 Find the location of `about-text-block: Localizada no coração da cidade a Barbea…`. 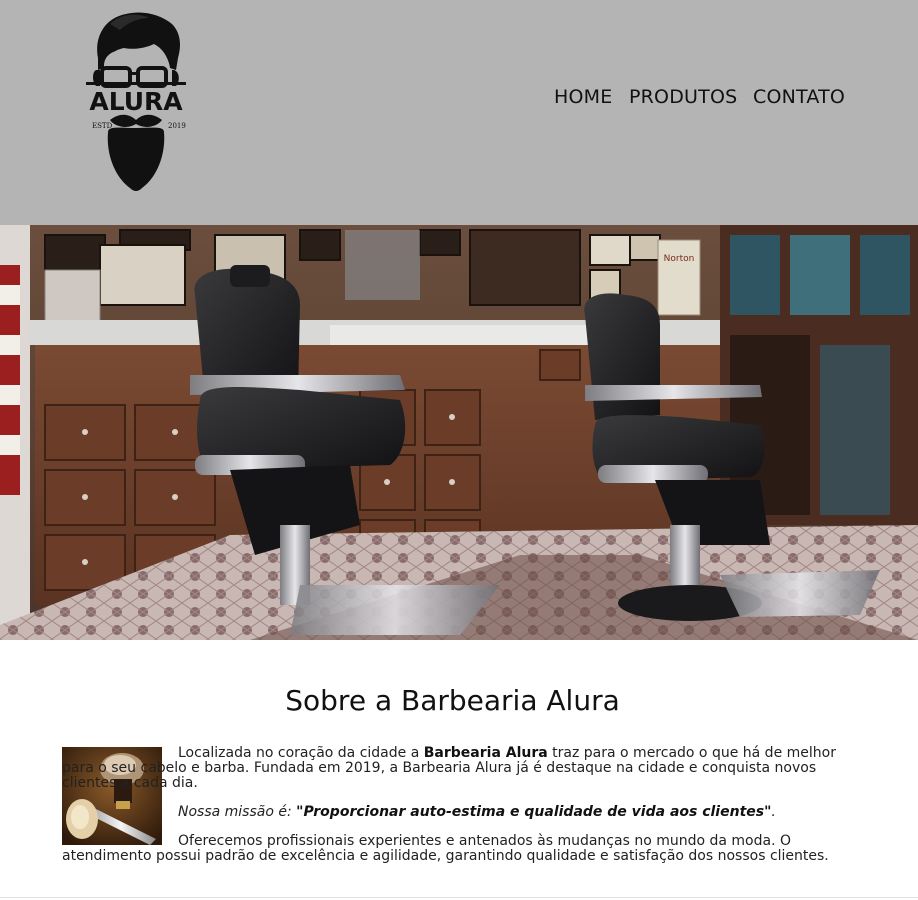

about-text-block: Localizada no coração da cidade a Barbea… is located at coordinates (452, 812).